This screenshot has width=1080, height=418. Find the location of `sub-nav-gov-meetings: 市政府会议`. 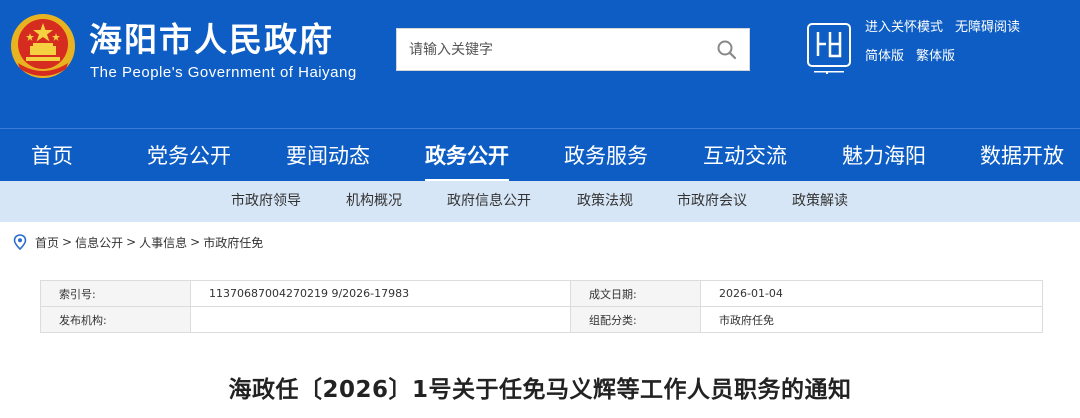

sub-nav-gov-meetings: 市政府会议 is located at coordinates (712, 201).